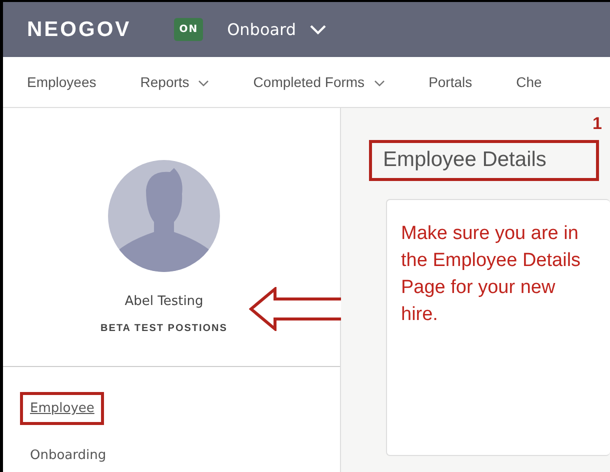  What do you see at coordinates (68, 455) in the screenshot?
I see `sidebar-link: Onboarding` at bounding box center [68, 455].